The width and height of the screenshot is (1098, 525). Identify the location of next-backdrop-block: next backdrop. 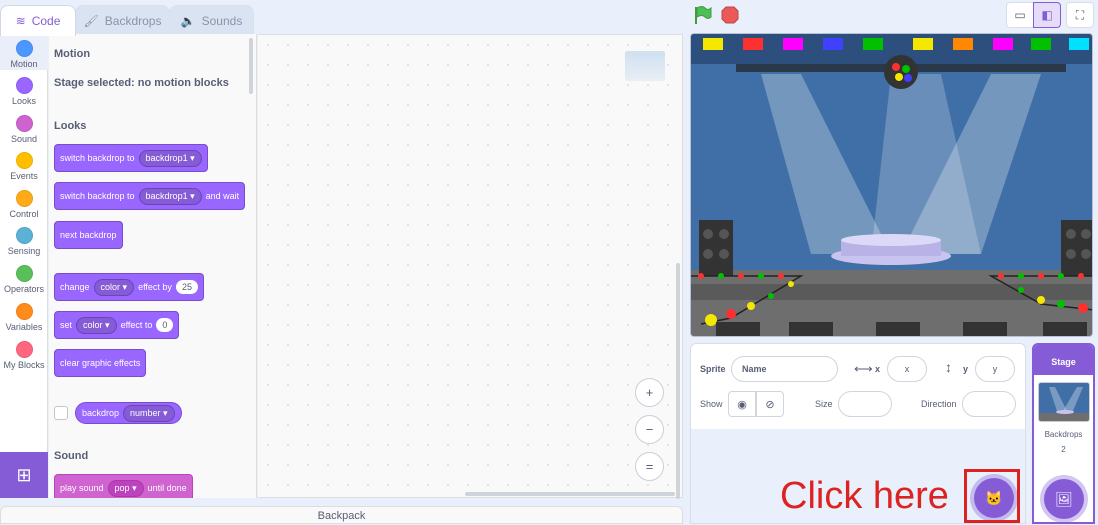
(88, 235).